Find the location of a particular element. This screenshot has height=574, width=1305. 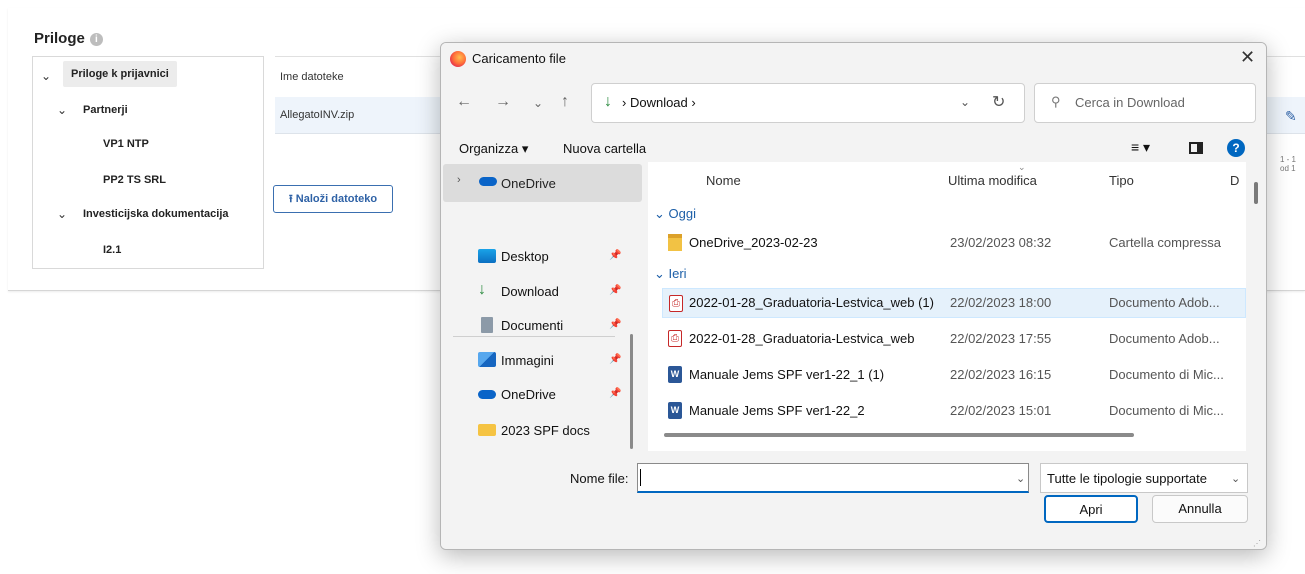

filetype-value: Tutte le tipologie supportate is located at coordinates (1127, 478).